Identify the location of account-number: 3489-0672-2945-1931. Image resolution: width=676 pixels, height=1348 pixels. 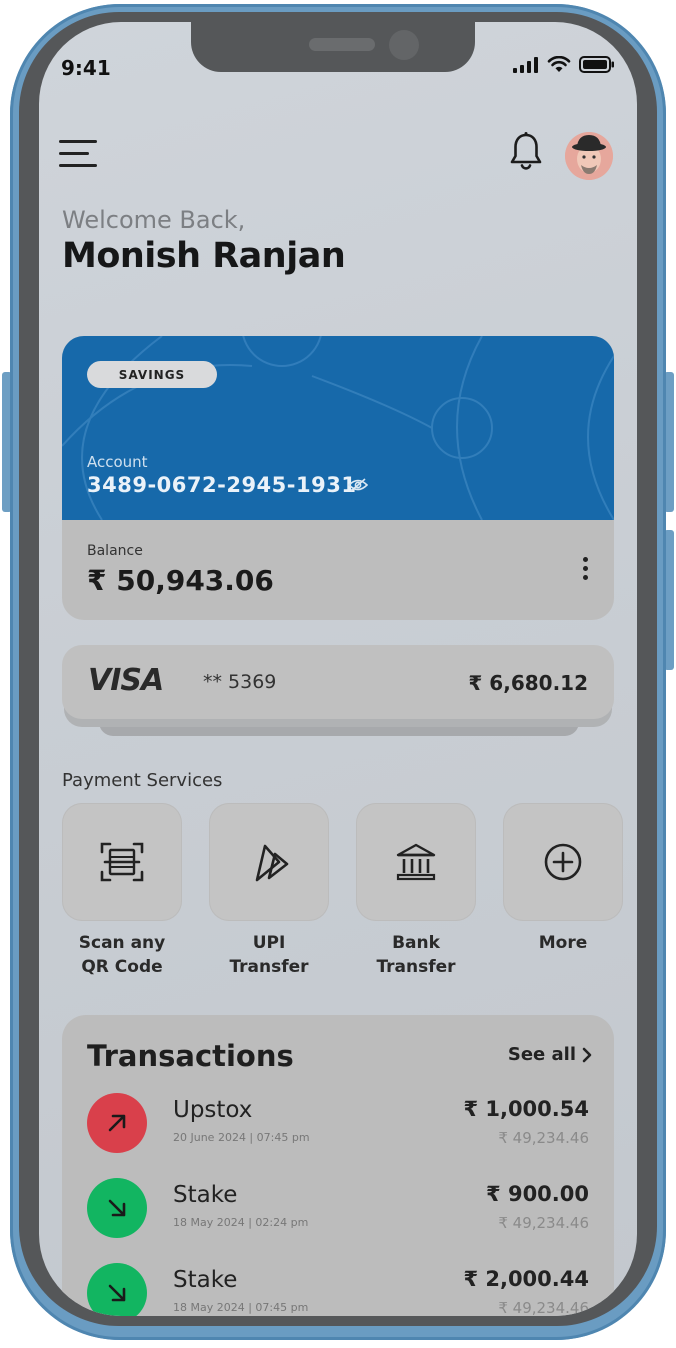
(222, 485).